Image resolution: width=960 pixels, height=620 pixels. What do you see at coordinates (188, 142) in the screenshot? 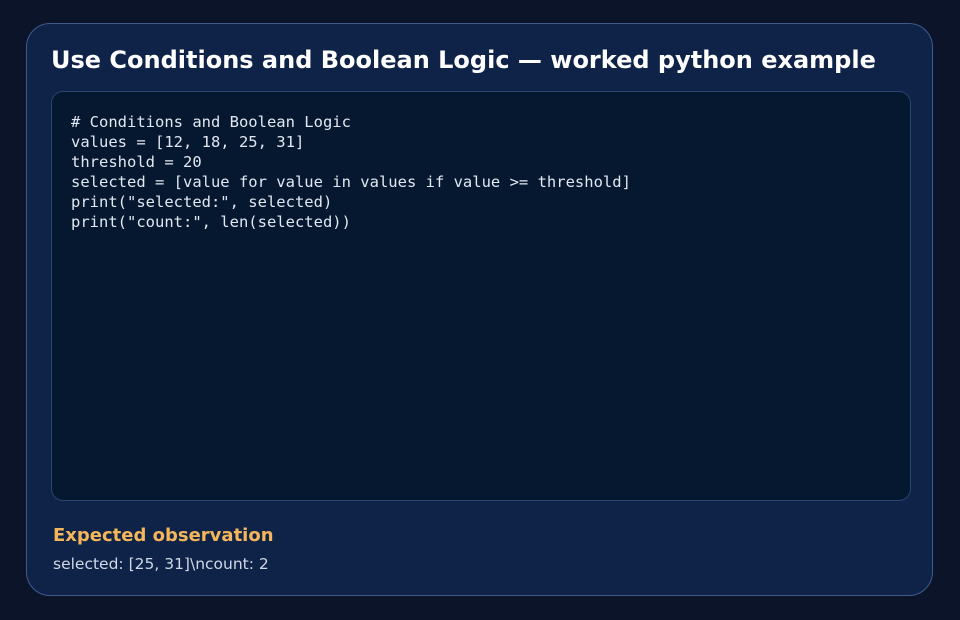
I see `code-line: values = [12, 18, 25, 31]` at bounding box center [188, 142].